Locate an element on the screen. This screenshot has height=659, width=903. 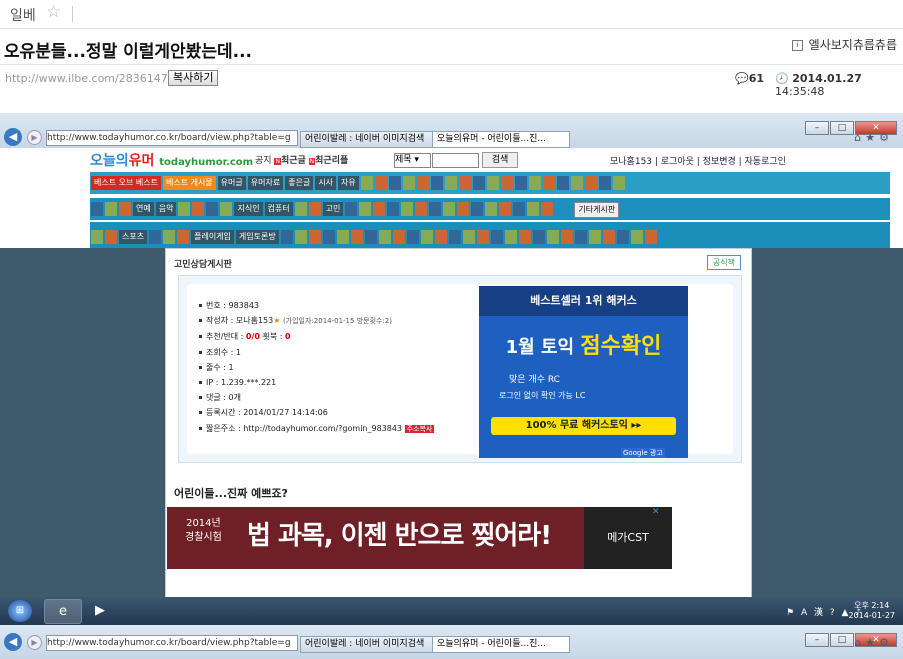
nav-entertain: 연예 is located at coordinates (143, 209).